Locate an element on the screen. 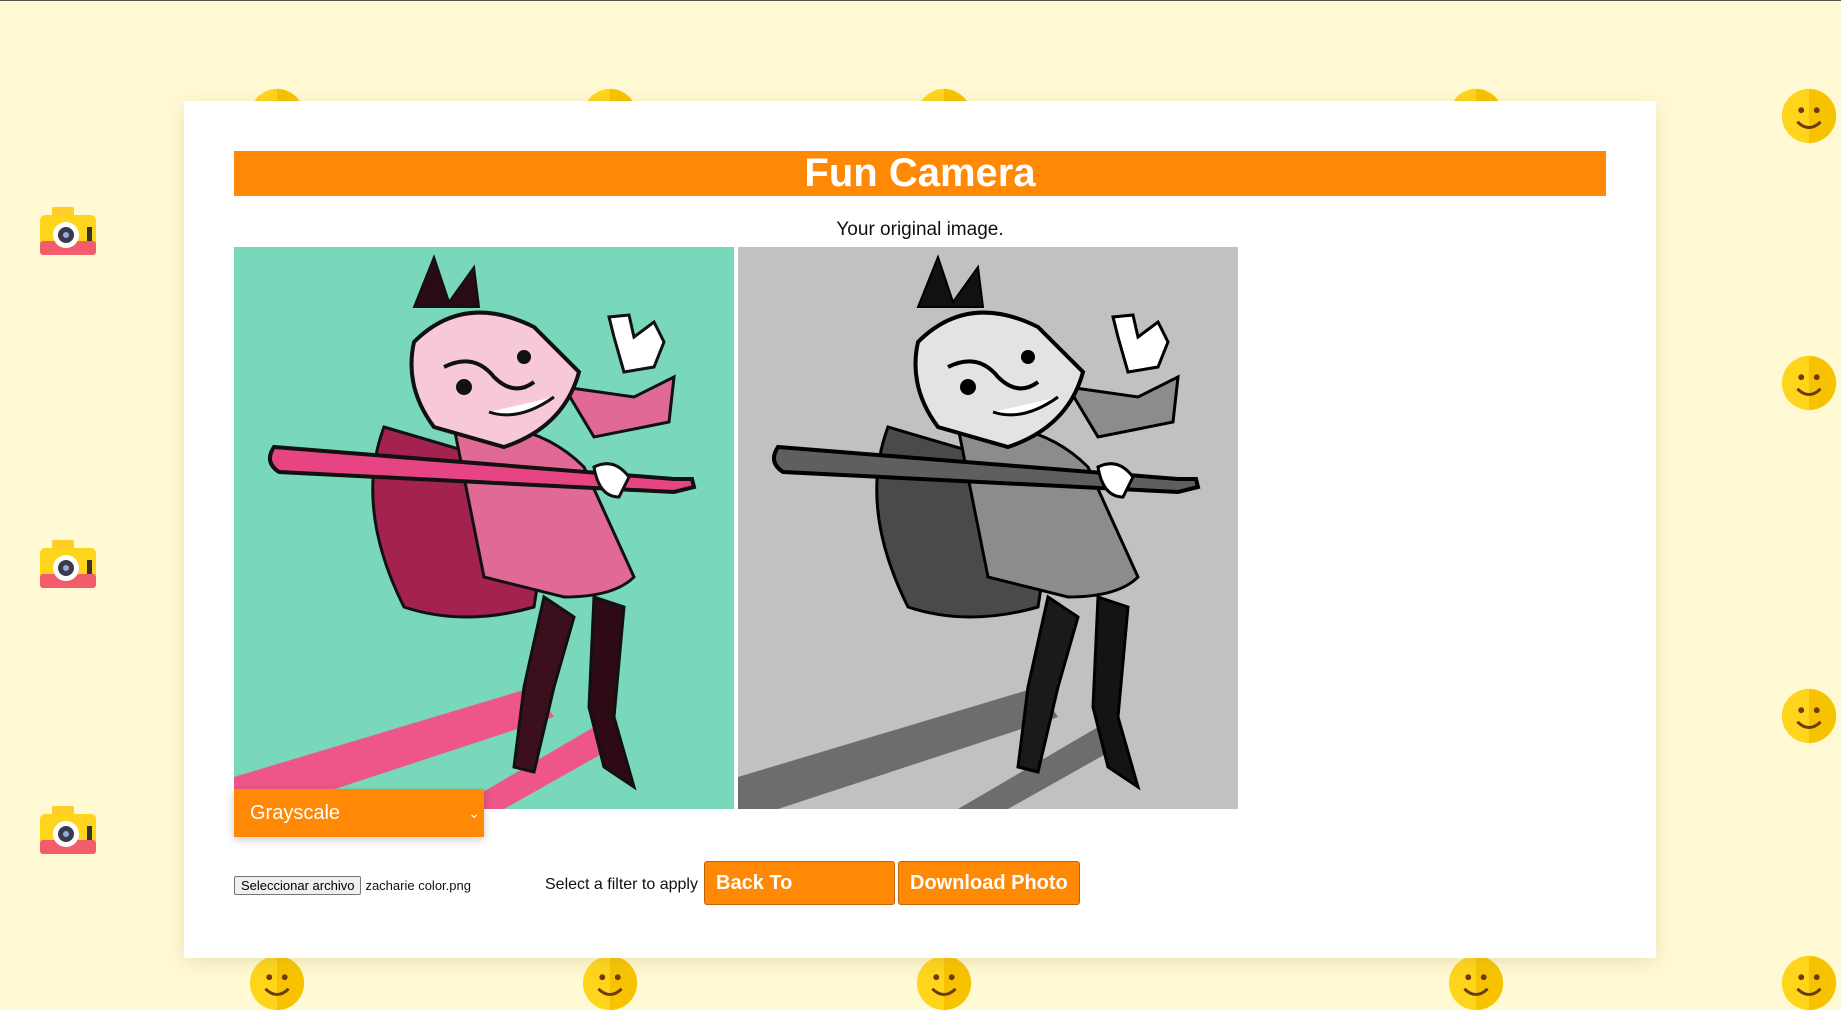 Image resolution: width=1841 pixels, height=1010 pixels. file-input: Seleccionar archivo zacharie color.png is located at coordinates (352, 885).